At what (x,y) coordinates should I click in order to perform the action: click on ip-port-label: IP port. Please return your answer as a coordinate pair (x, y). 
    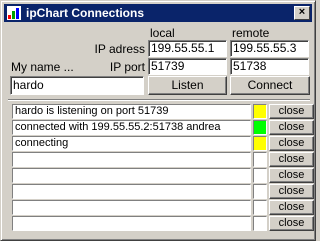
    Looking at the image, I should click on (127, 67).